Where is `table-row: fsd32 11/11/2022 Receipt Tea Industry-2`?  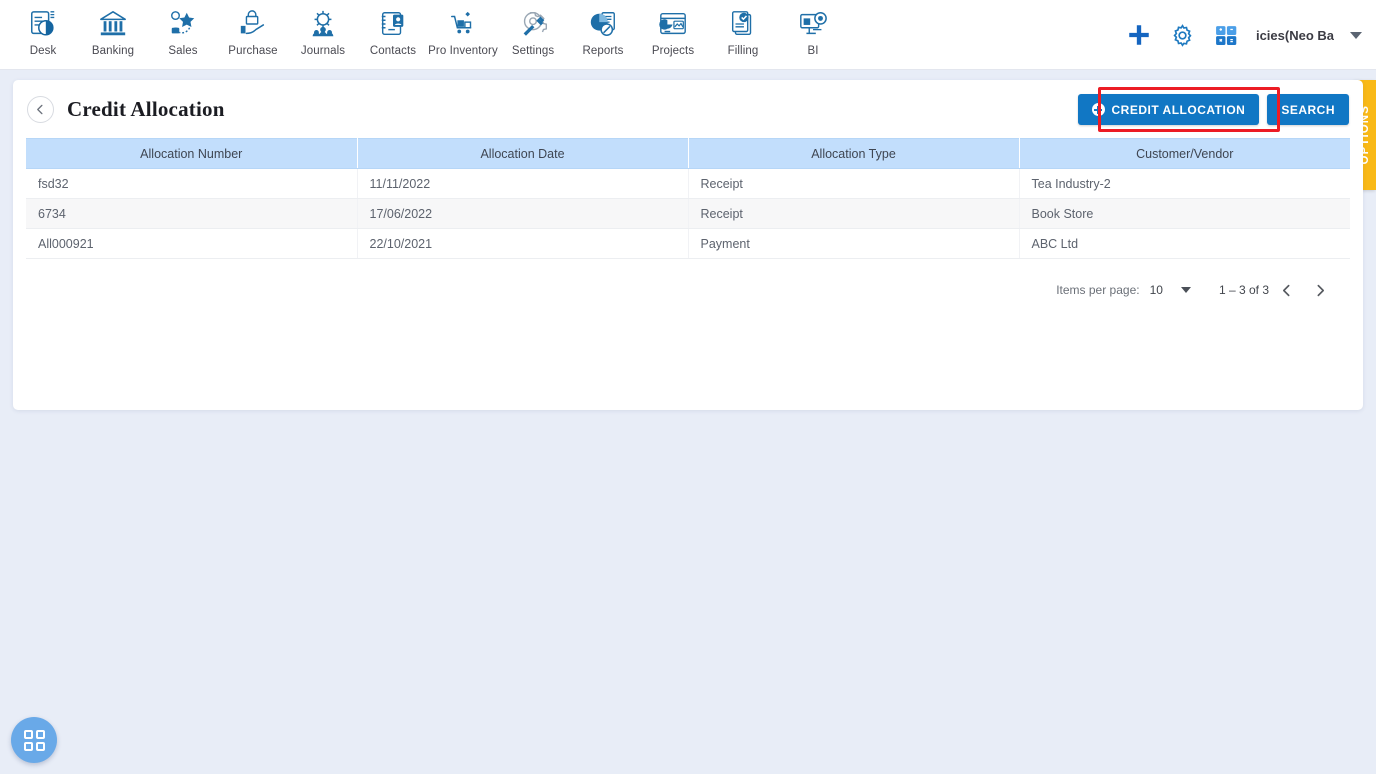
table-row: fsd32 11/11/2022 Receipt Tea Industry-2 is located at coordinates (688, 183).